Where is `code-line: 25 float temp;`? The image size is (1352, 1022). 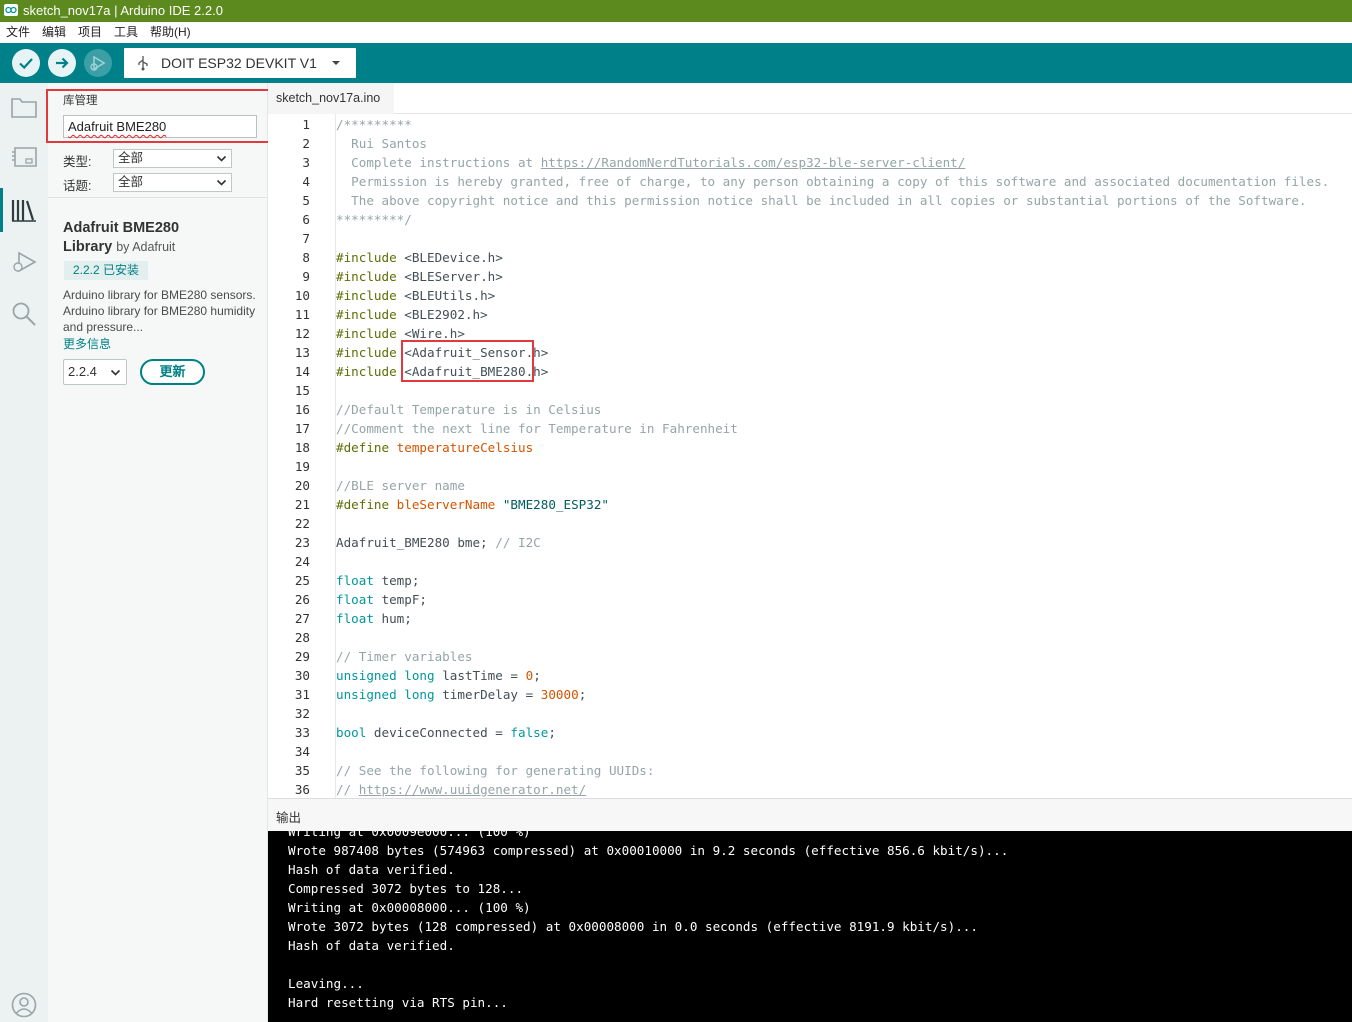
code-line: 25 float temp; is located at coordinates (810, 580).